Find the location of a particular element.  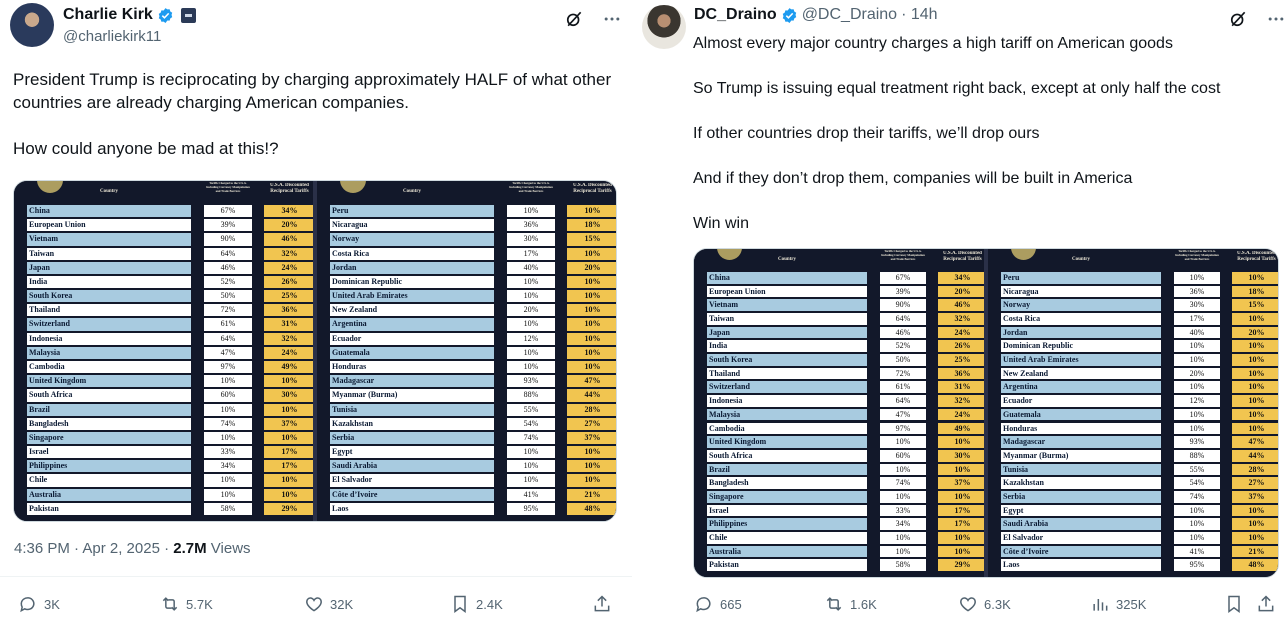

table-cell-country: Kazakhstan is located at coordinates (1081, 483).